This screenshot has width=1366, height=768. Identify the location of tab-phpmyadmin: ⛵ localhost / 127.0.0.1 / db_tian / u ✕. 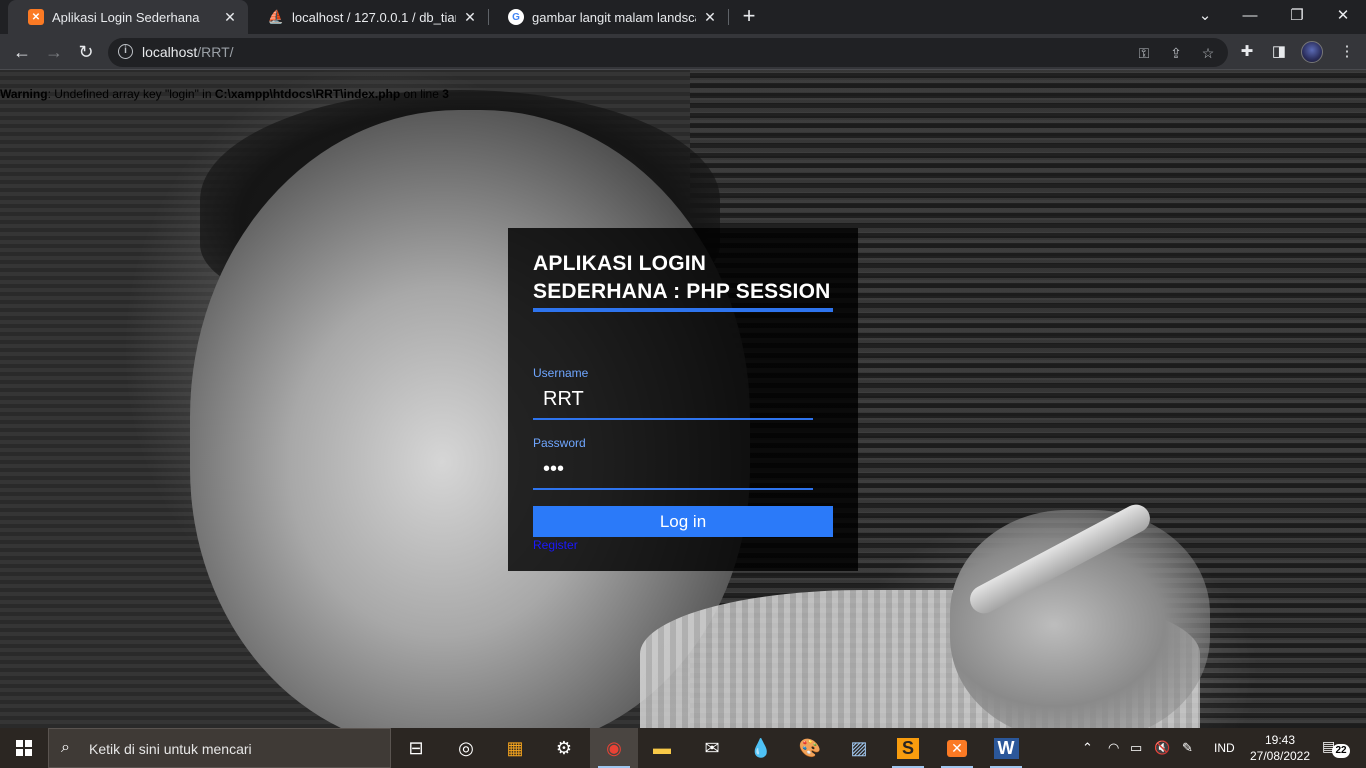
(368, 17).